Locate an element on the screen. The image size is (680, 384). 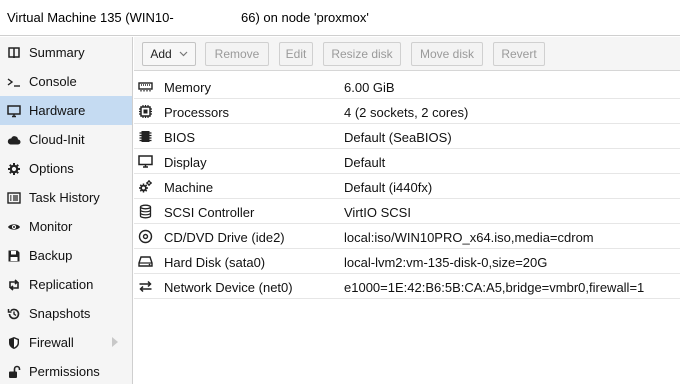
cloud-icon is located at coordinates (14, 140).